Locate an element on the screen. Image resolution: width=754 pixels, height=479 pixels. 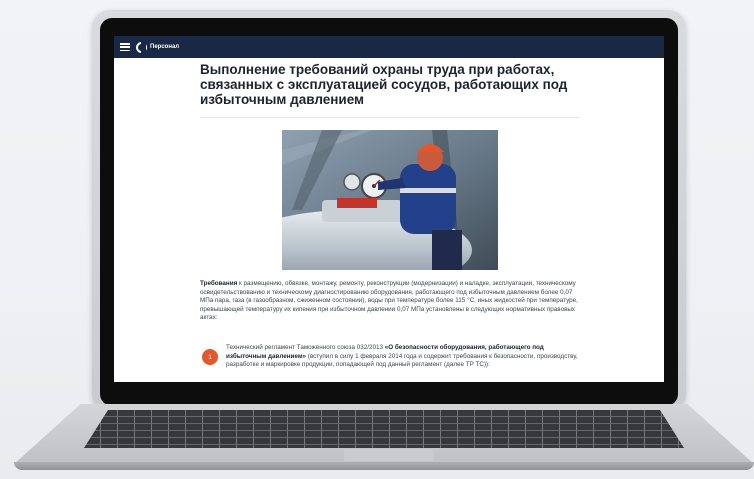
trackpad is located at coordinates (389, 455).